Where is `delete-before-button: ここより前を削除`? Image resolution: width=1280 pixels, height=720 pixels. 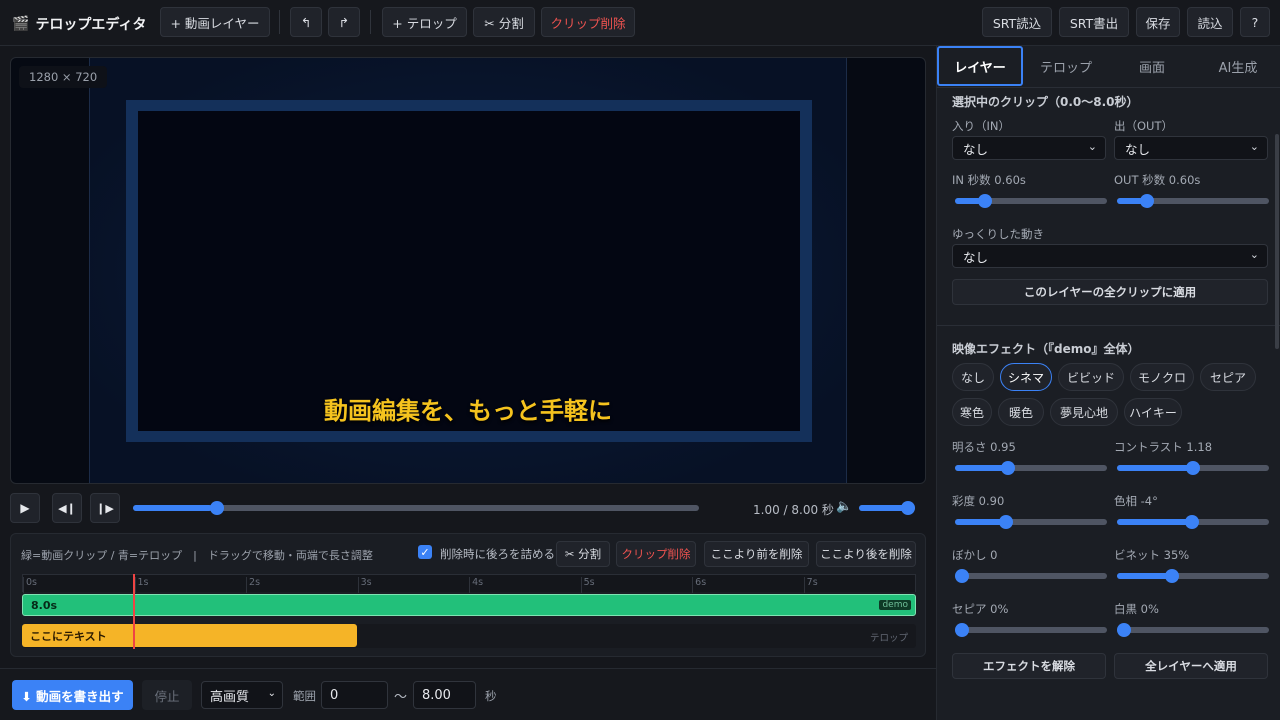
delete-before-button: ここより前を削除 is located at coordinates (756, 554).